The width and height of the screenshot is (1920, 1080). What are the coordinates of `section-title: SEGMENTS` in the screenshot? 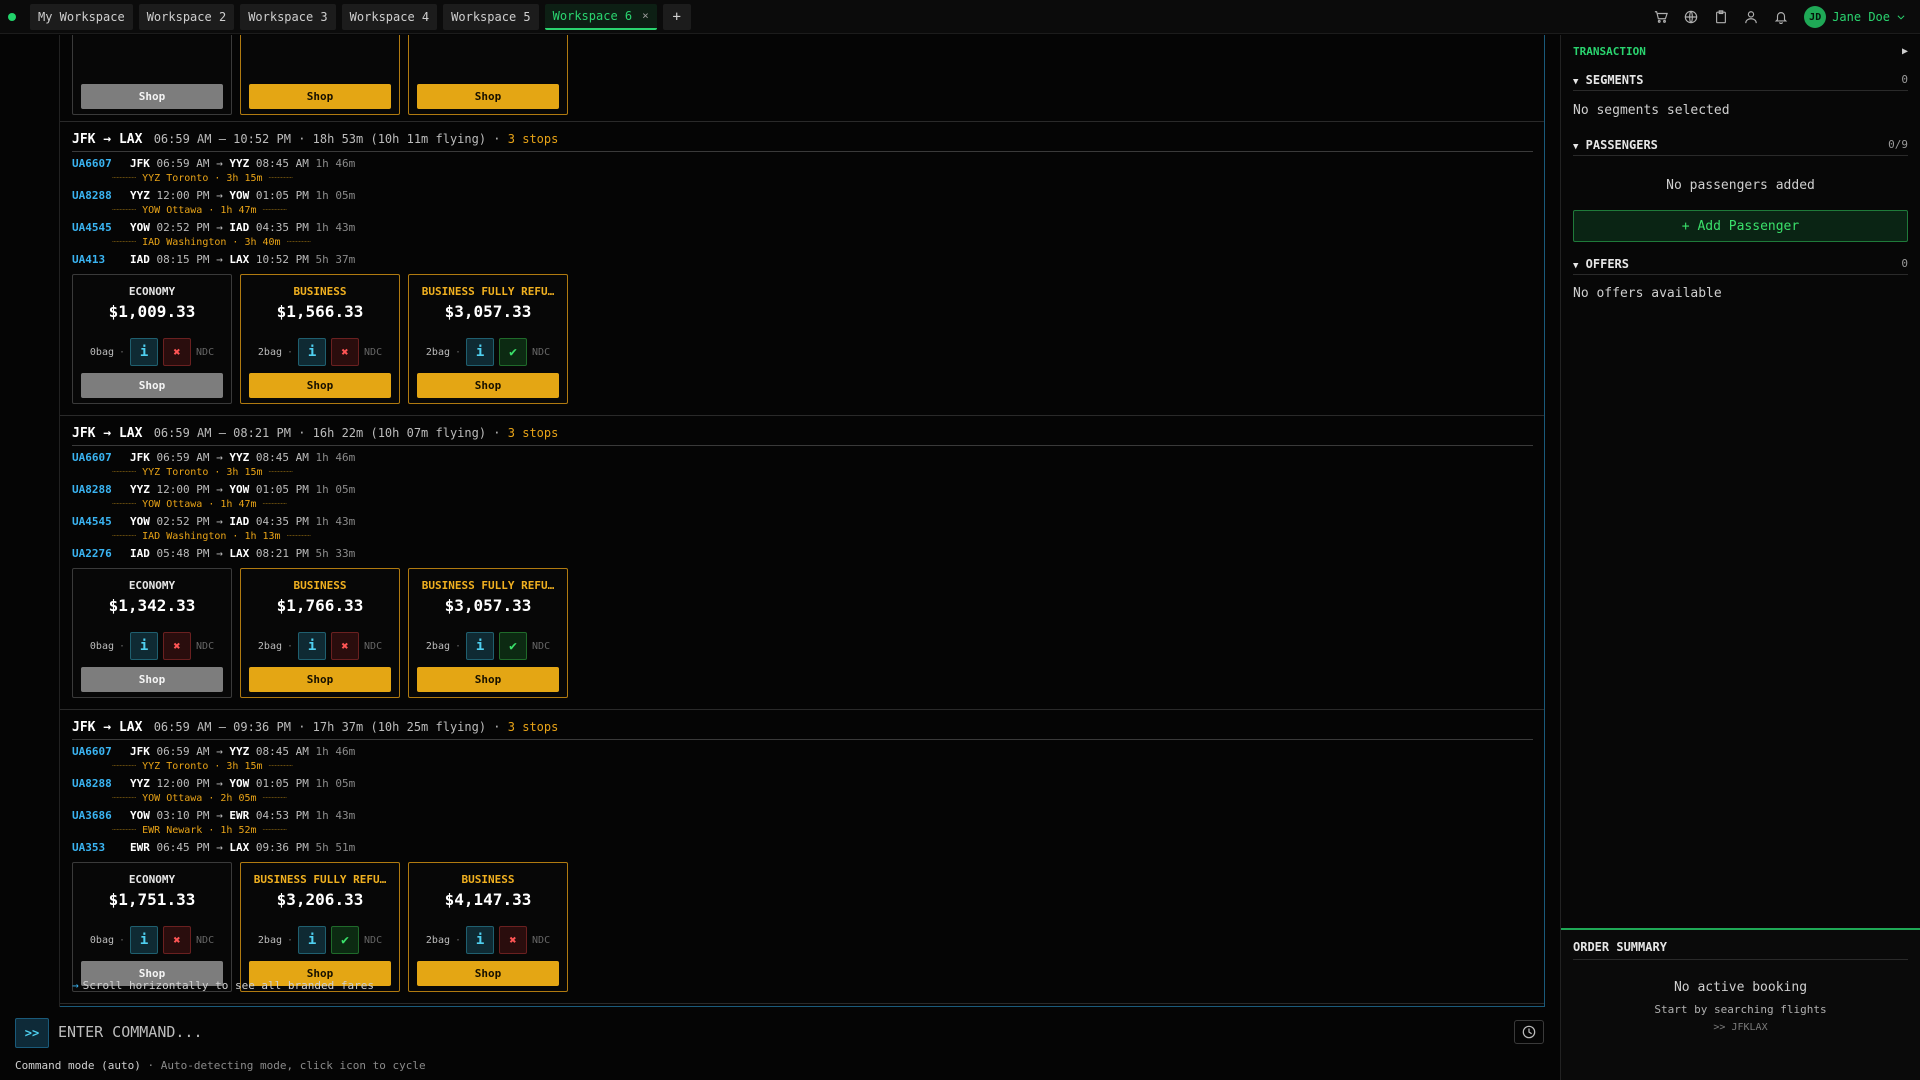 It's located at (1614, 79).